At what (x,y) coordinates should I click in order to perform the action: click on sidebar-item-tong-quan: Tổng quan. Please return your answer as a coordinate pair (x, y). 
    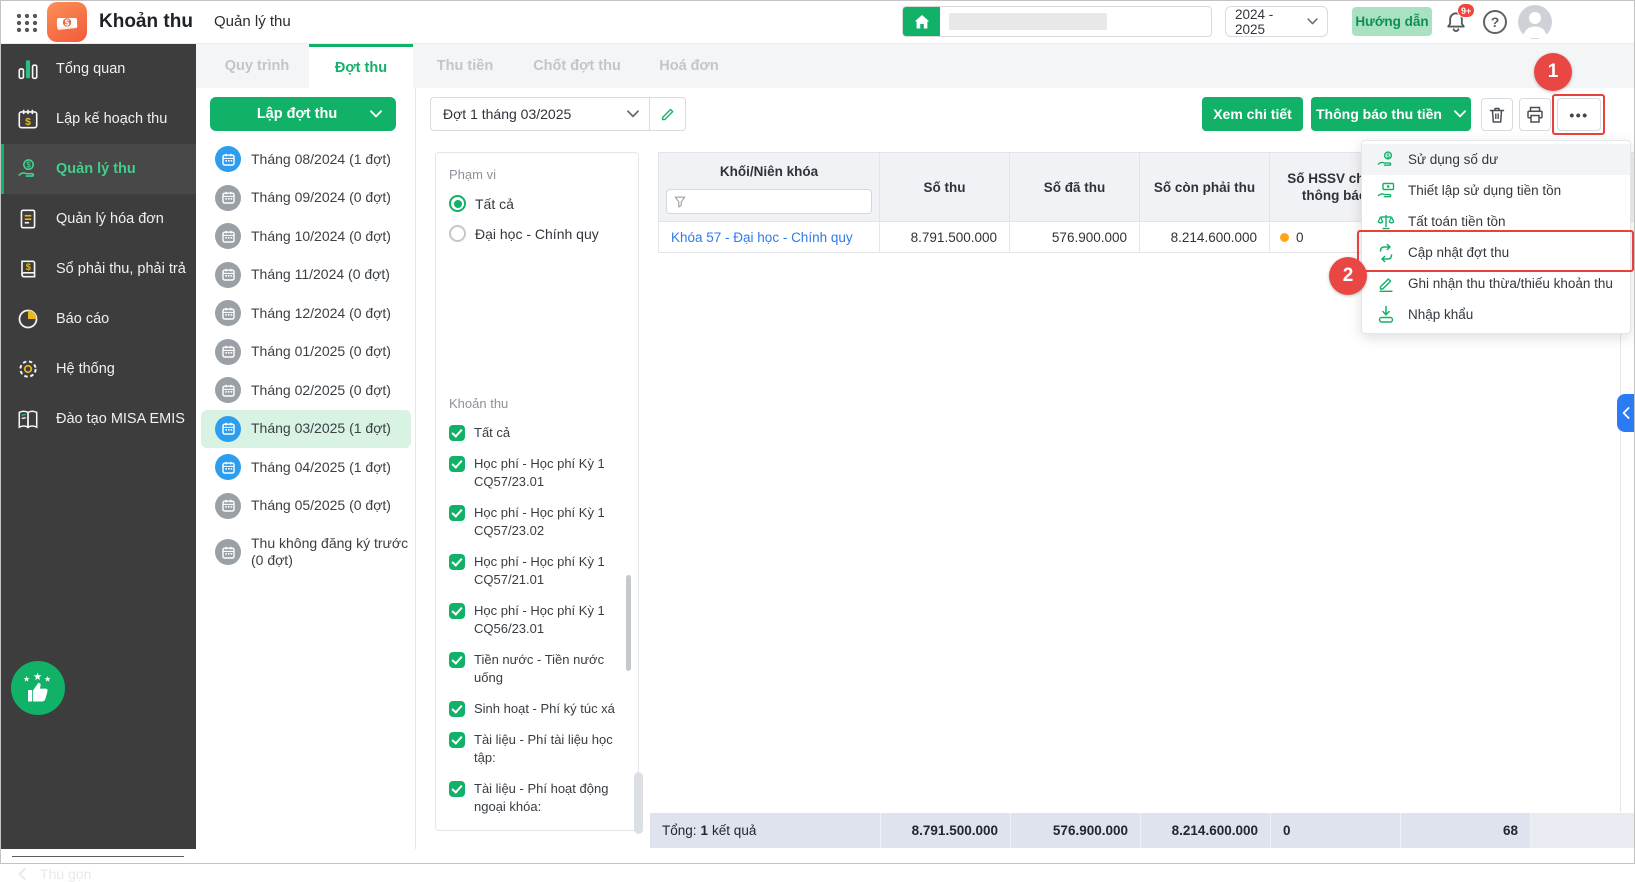
    Looking at the image, I should click on (98, 69).